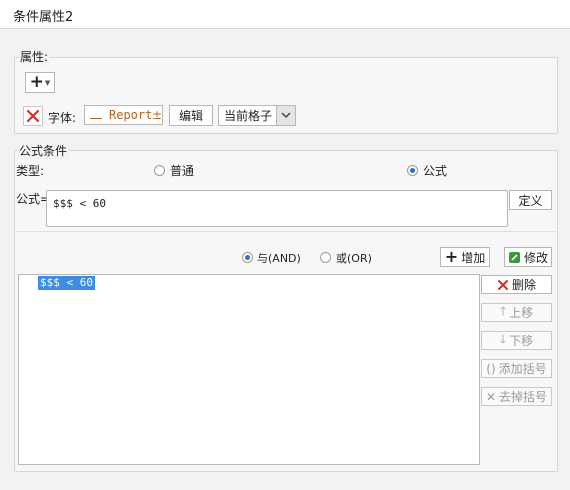 Image resolution: width=570 pixels, height=490 pixels. What do you see at coordinates (159, 170) in the screenshot?
I see `type-normal-radio` at bounding box center [159, 170].